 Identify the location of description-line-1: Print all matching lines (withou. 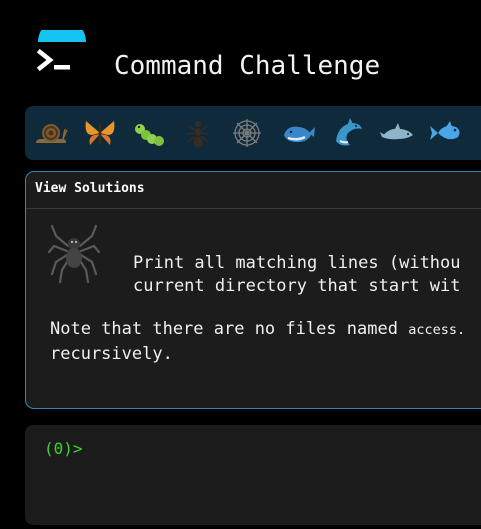
(297, 263).